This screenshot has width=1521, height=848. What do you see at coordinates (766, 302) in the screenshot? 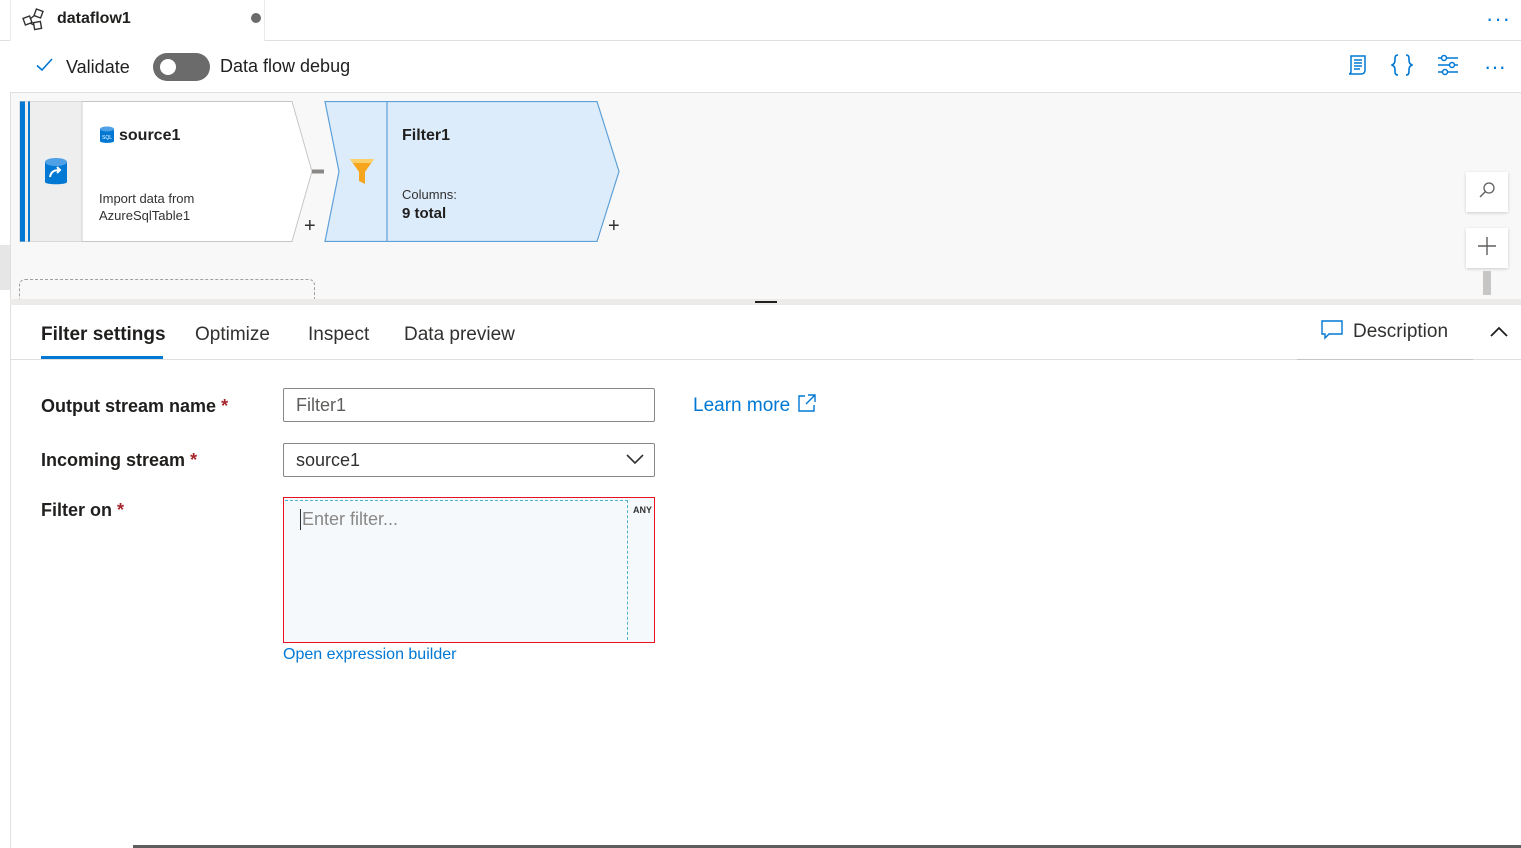
I see `splitter-grip` at bounding box center [766, 302].